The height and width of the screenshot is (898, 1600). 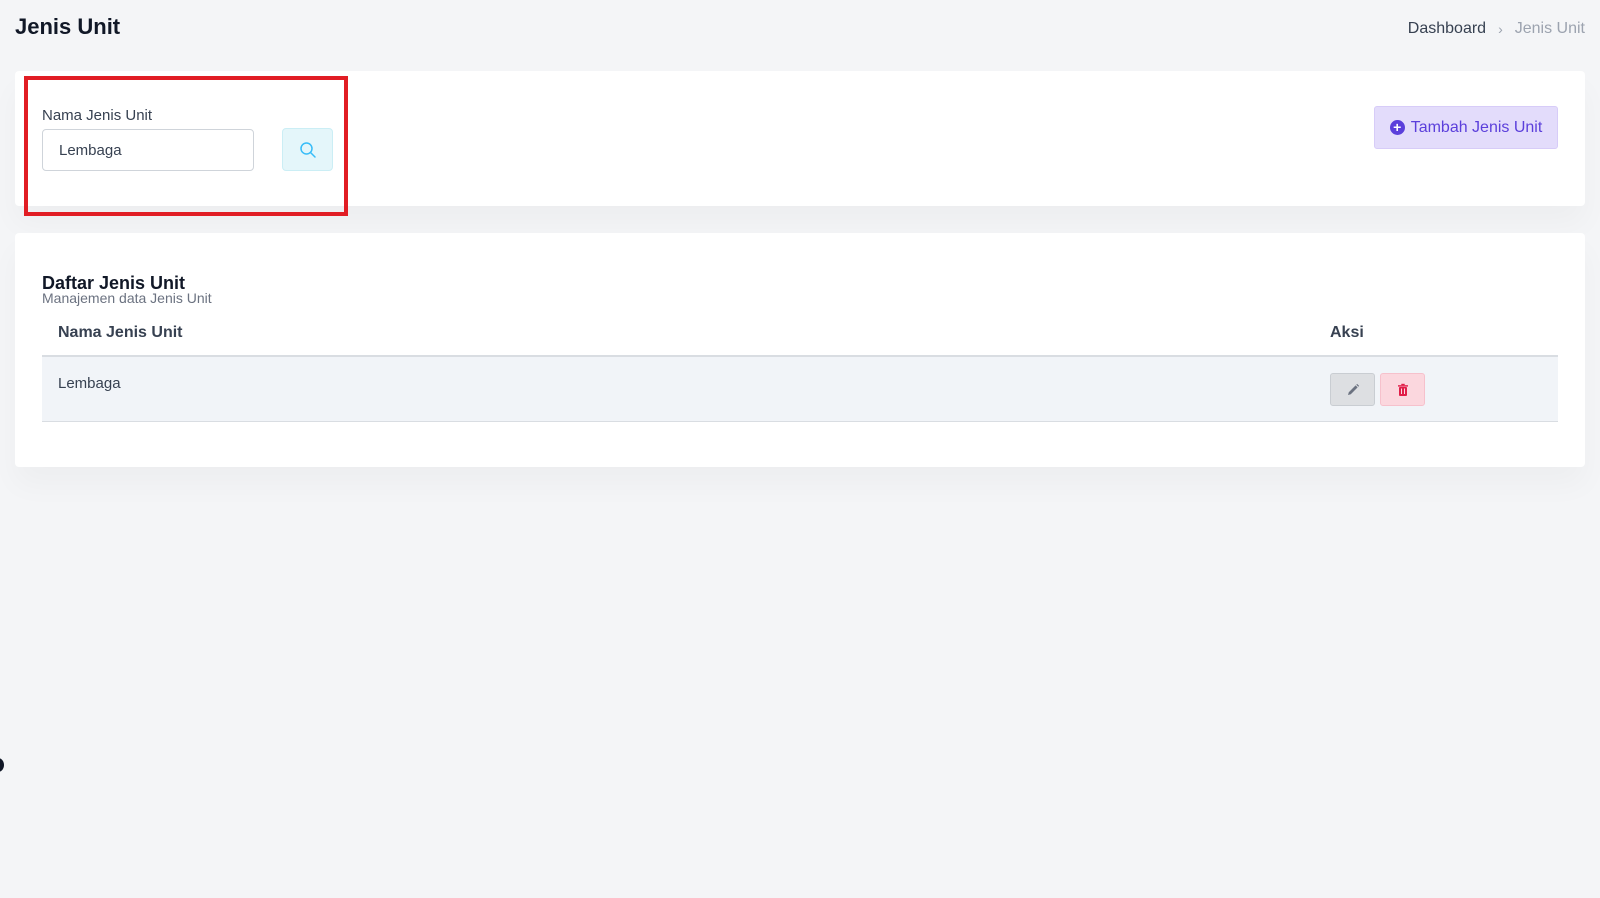 What do you see at coordinates (800, 138) in the screenshot?
I see `filter-card: Nama Jenis Unit + Tambah Jenis Unit` at bounding box center [800, 138].